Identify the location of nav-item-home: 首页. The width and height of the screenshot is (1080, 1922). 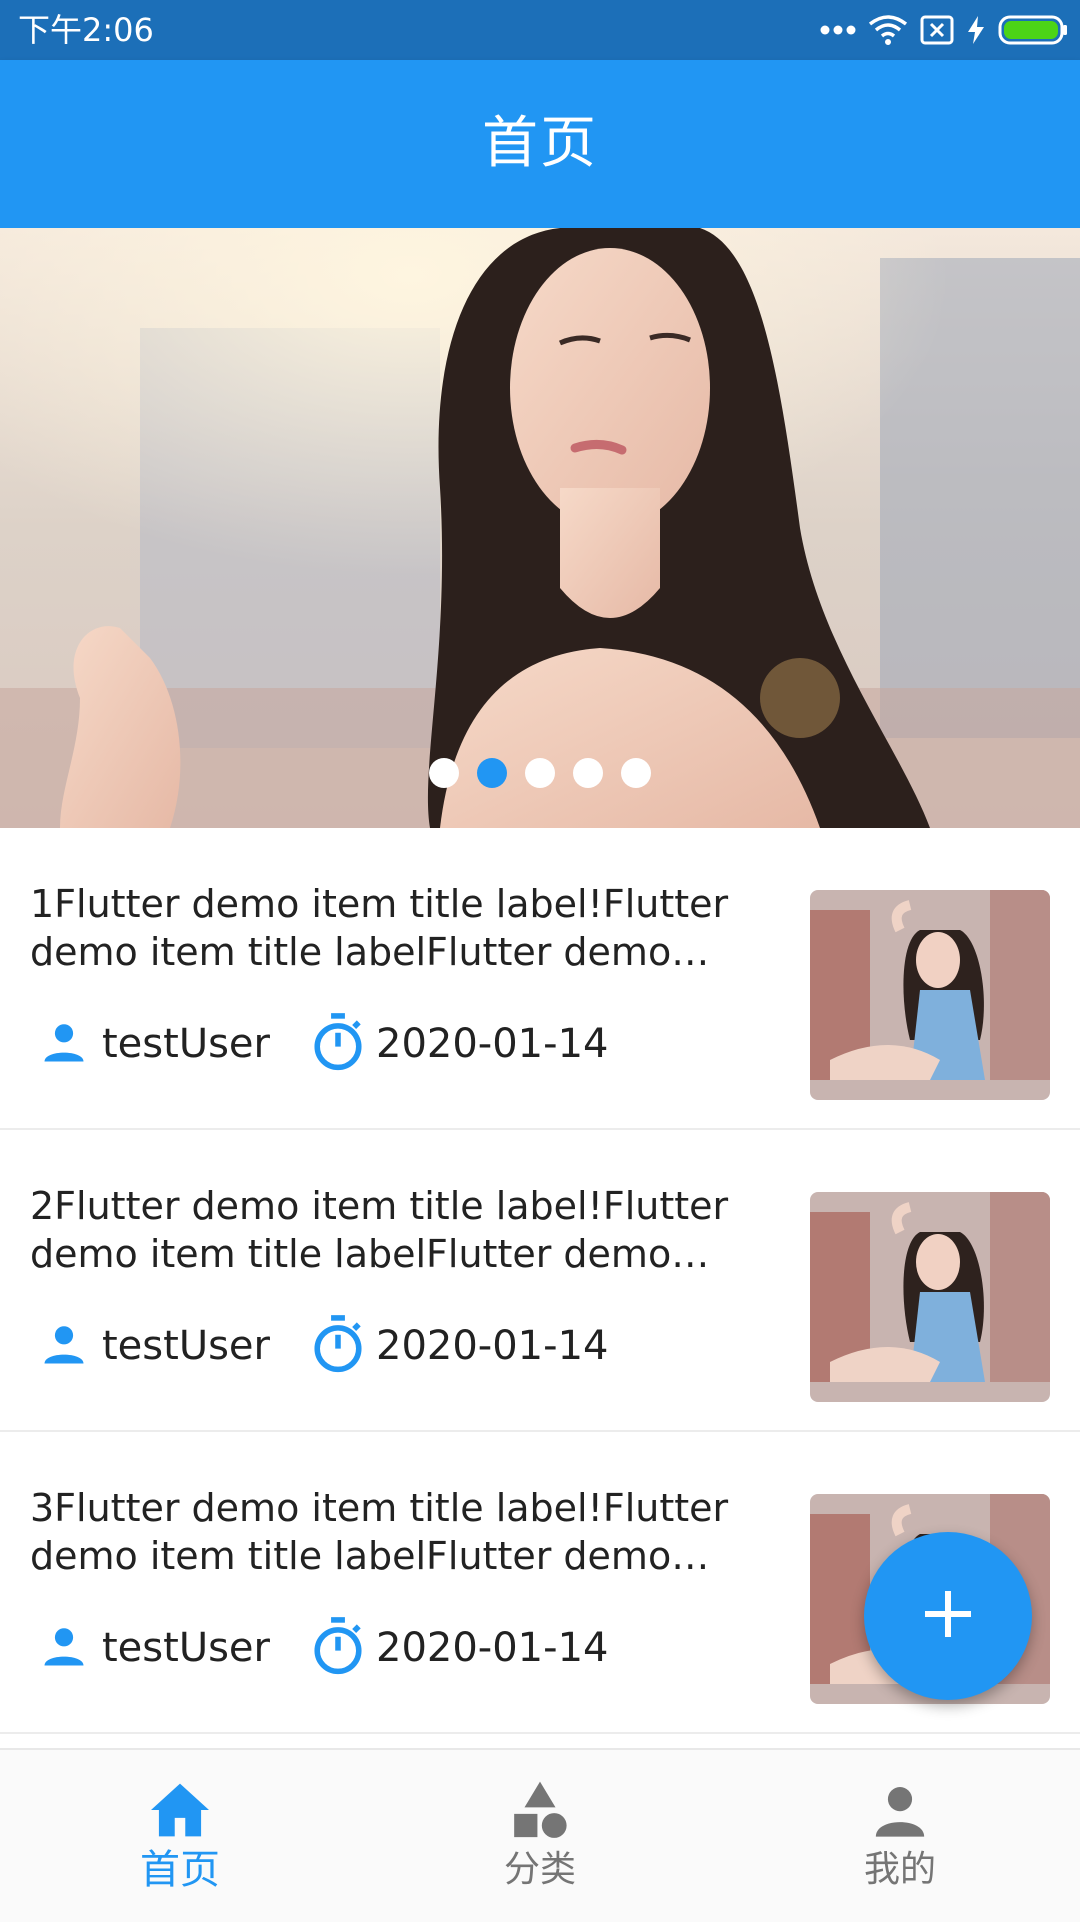
(180, 1836).